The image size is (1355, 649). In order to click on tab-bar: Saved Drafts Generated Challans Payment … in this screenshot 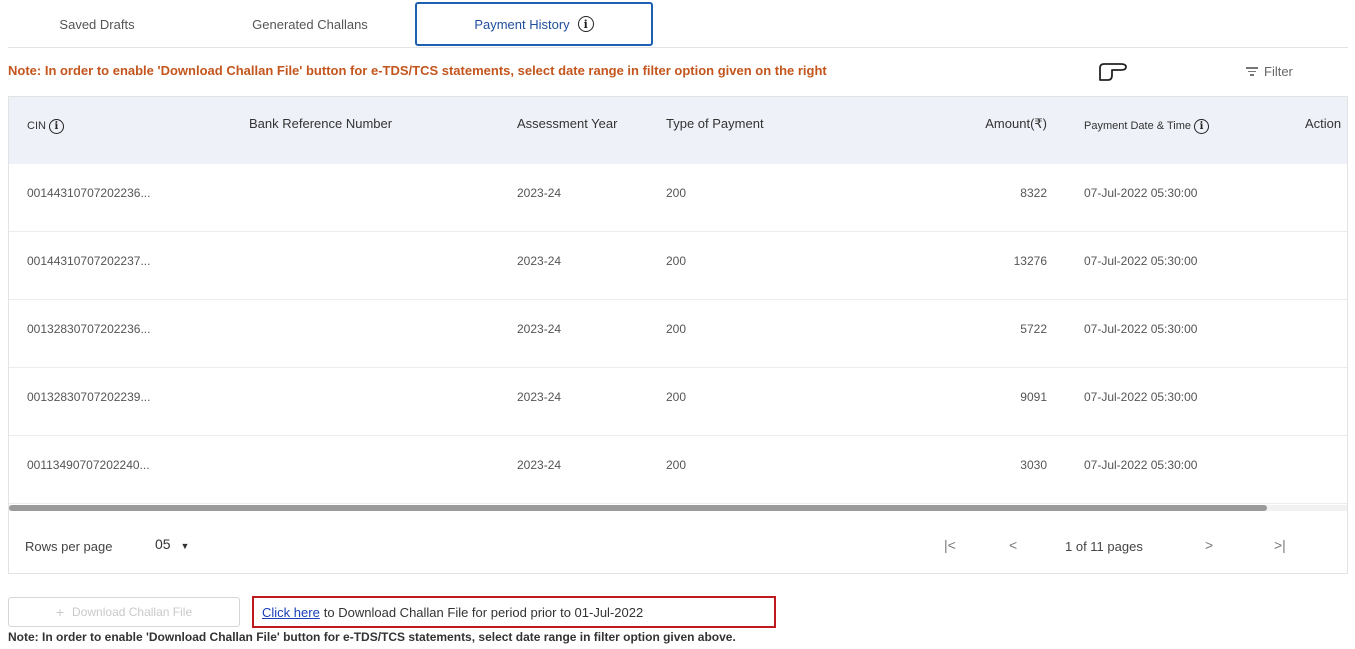, I will do `click(677, 24)`.